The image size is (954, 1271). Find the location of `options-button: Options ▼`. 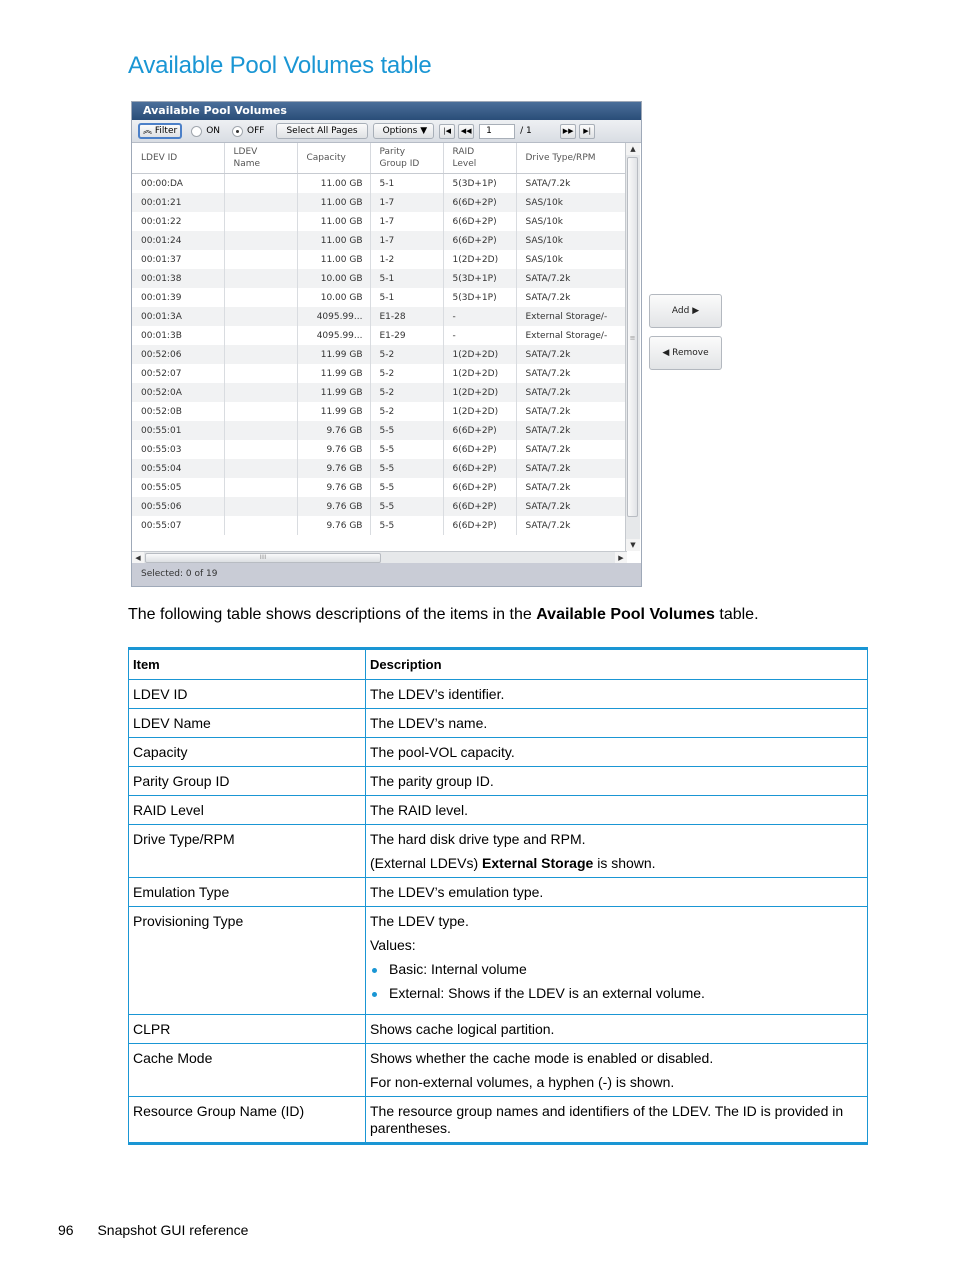

options-button: Options ▼ is located at coordinates (403, 131).